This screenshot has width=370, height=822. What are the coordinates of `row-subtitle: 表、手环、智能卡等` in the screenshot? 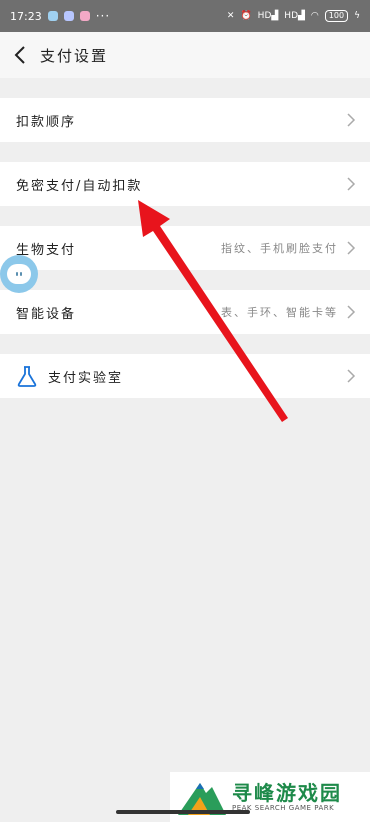 It's located at (279, 312).